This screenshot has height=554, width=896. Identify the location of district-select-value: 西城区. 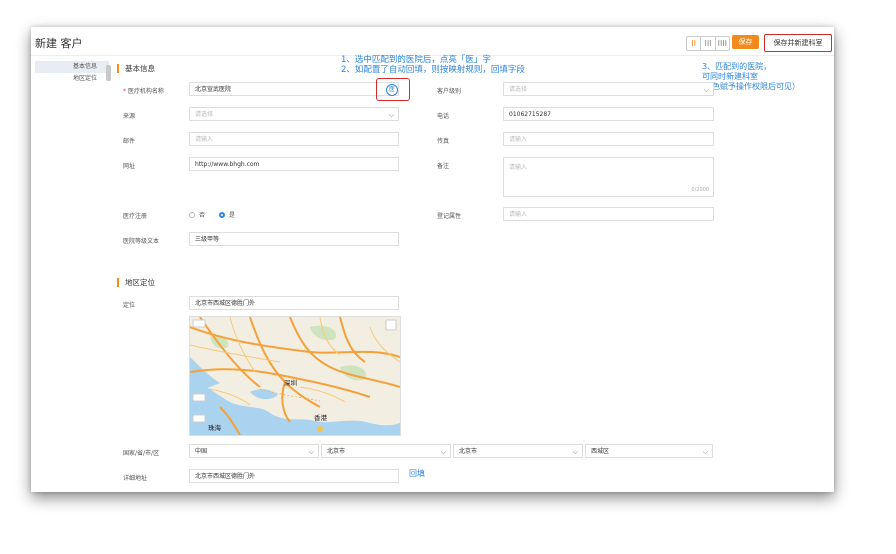
(600, 451).